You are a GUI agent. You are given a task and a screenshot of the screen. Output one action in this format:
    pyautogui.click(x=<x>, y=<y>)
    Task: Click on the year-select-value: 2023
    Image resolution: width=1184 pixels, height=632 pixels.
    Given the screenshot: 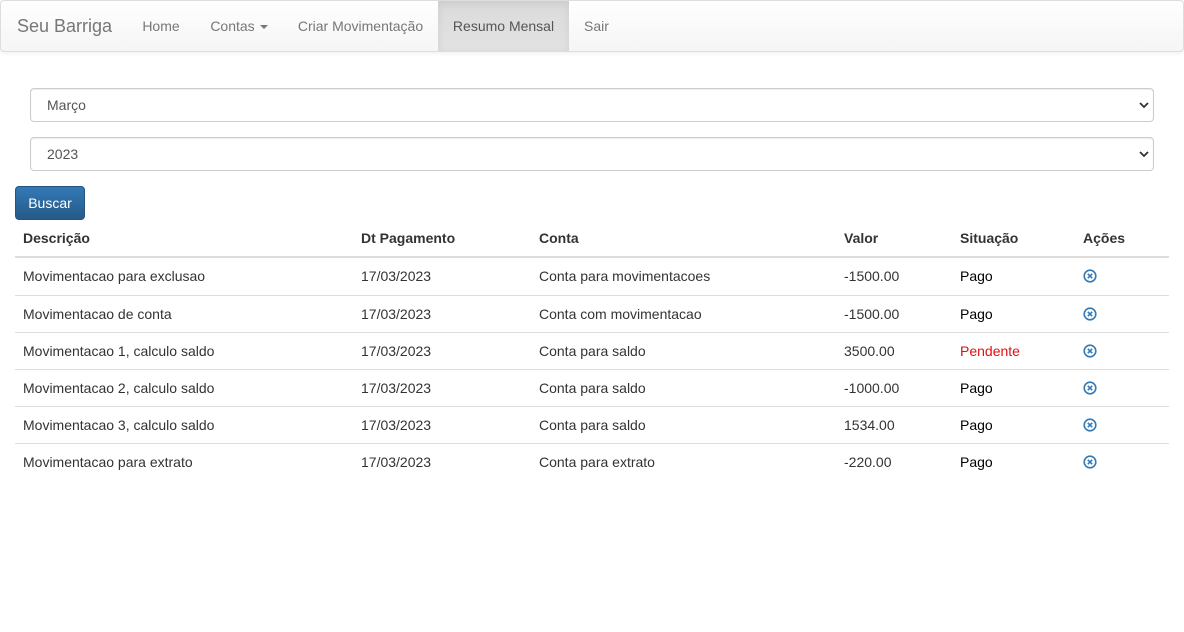 What is the action you would take?
    pyautogui.click(x=63, y=154)
    